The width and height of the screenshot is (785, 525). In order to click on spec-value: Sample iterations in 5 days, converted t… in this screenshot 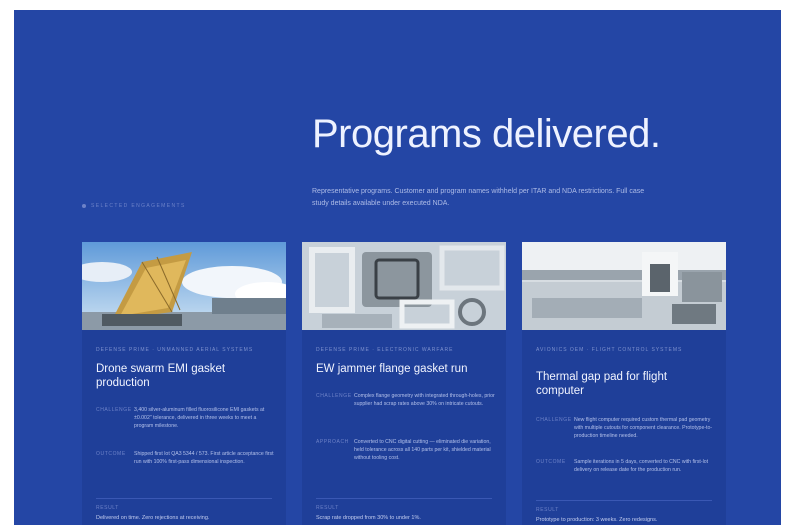, I will do `click(641, 466)`.